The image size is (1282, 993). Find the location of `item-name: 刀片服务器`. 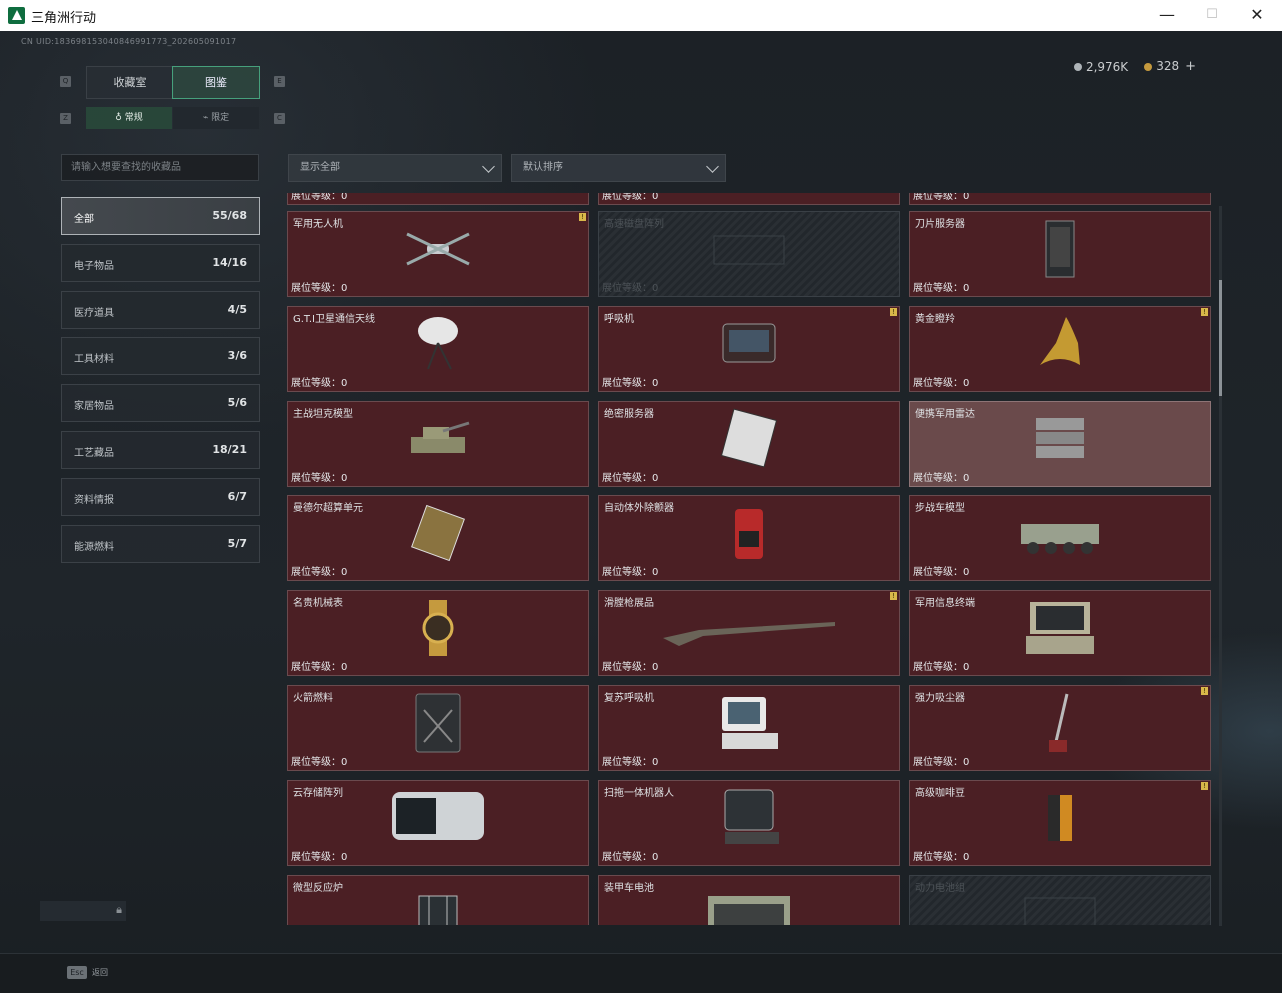

item-name: 刀片服务器 is located at coordinates (940, 224).